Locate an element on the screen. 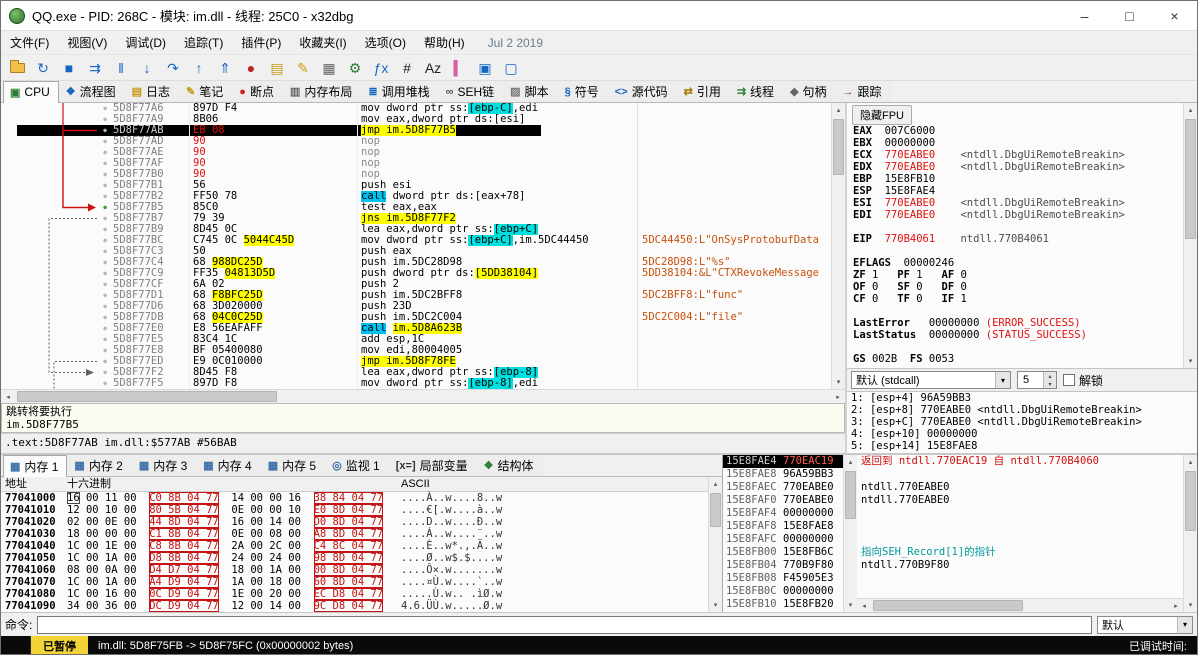 The image size is (1198, 655). register-line: LastError 00000000 (ERROR_SUCCESS) is located at coordinates (1018, 323).